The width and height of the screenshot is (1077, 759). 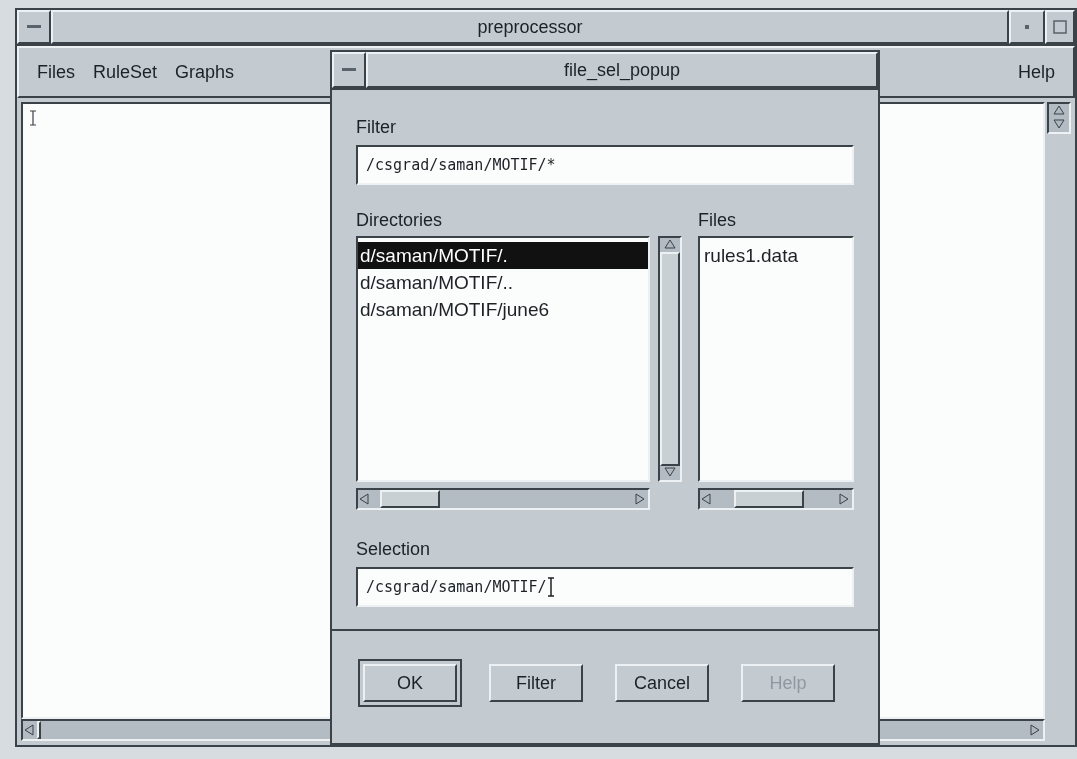 What do you see at coordinates (605, 587) in the screenshot?
I see `selection-field: /csgrad/saman/MOTIF/` at bounding box center [605, 587].